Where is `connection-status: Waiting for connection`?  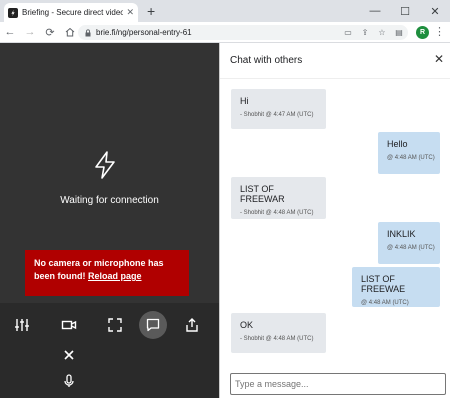
connection-status: Waiting for connection is located at coordinates (109, 200).